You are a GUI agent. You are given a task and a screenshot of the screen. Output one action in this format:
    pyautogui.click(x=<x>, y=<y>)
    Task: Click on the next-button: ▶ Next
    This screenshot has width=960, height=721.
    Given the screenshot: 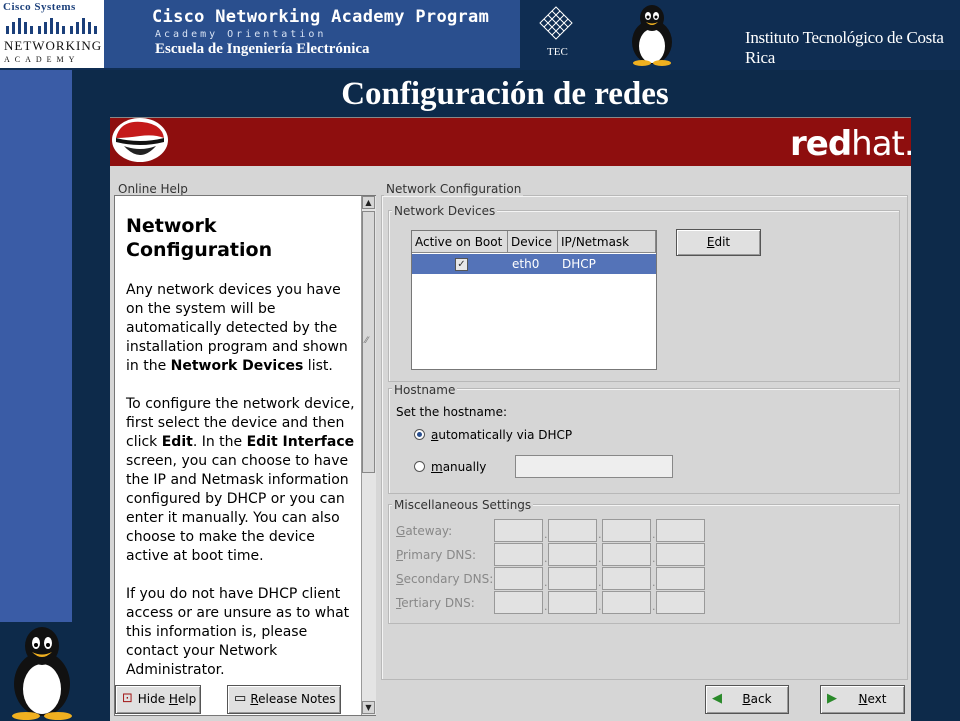 What is the action you would take?
    pyautogui.click(x=862, y=699)
    